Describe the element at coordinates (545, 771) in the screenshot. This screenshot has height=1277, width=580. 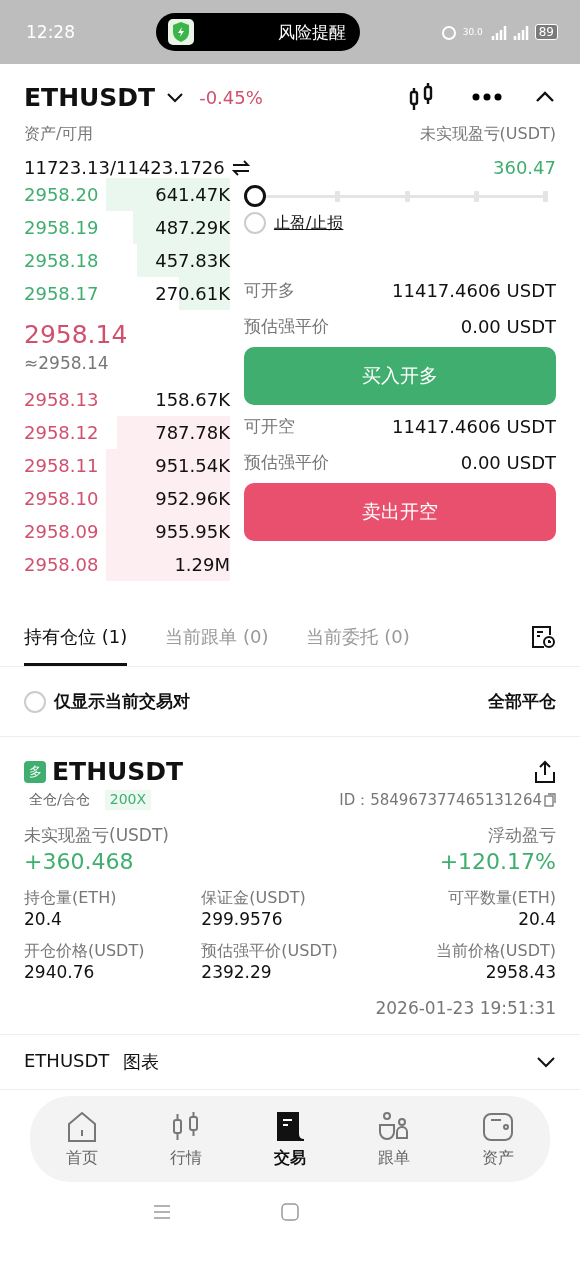
I see `share-icon` at that location.